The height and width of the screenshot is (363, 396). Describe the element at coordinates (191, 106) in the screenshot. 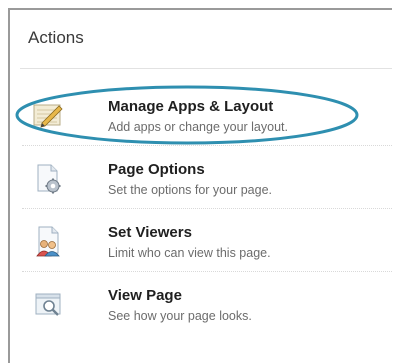

I see `action-title: Manage Apps & Layout` at that location.